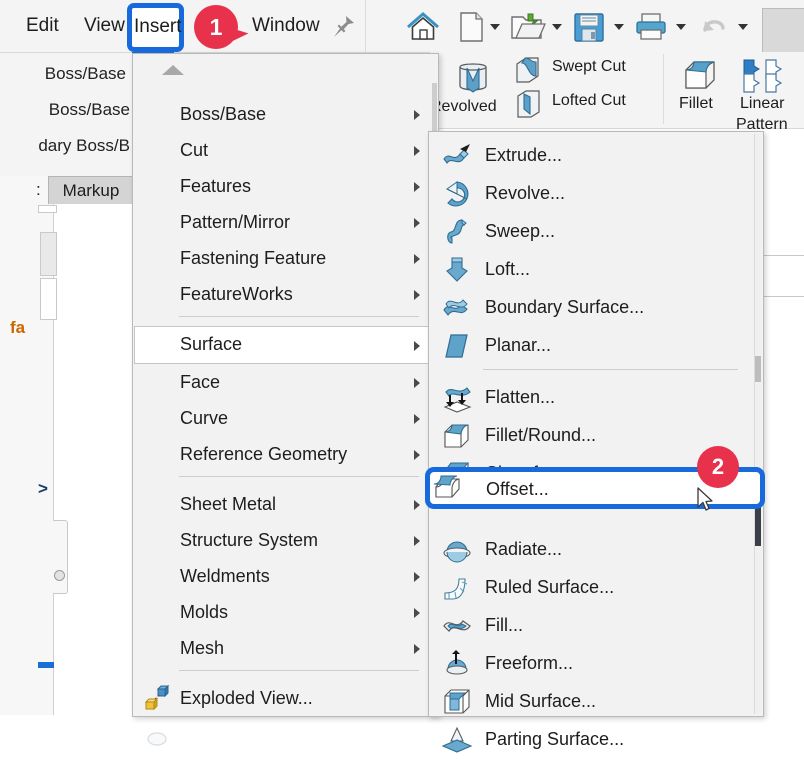 The height and width of the screenshot is (760, 804). I want to click on menu-item-surface: Surface, so click(284, 345).